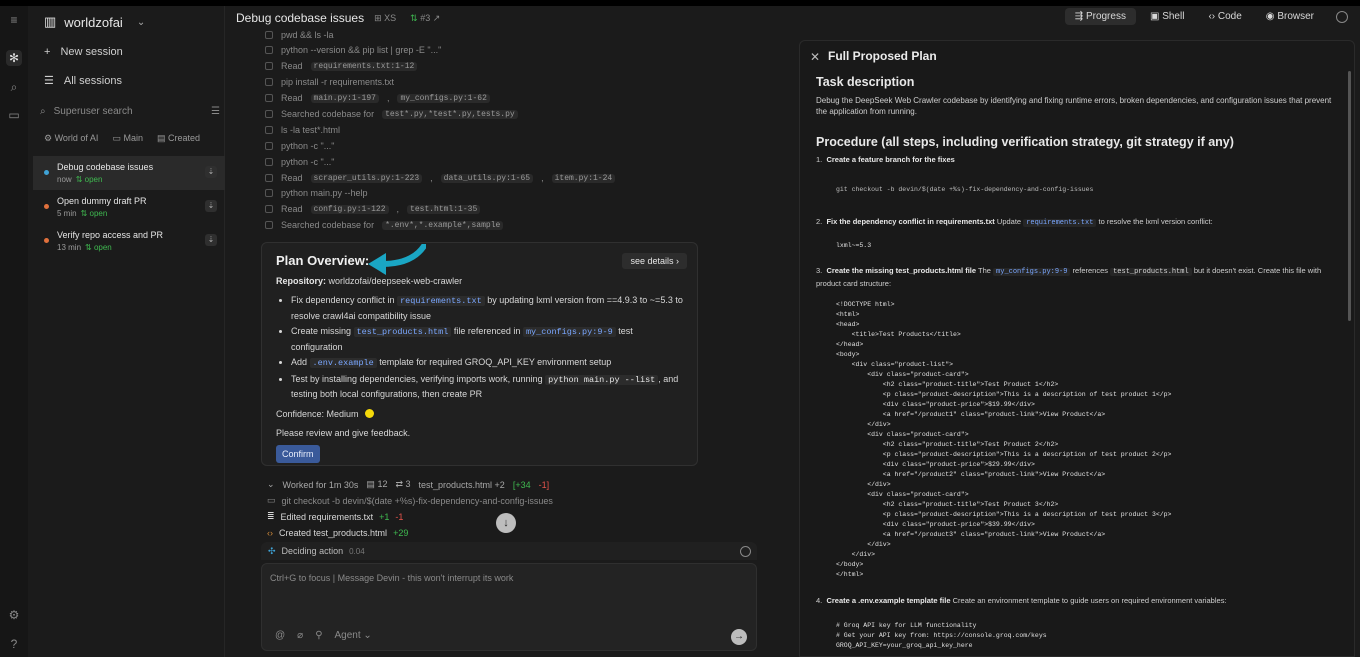 This screenshot has height=657, width=1360. I want to click on session-item: Open dummy draft PR 5 min ⇅ open ⇣, so click(129, 207).